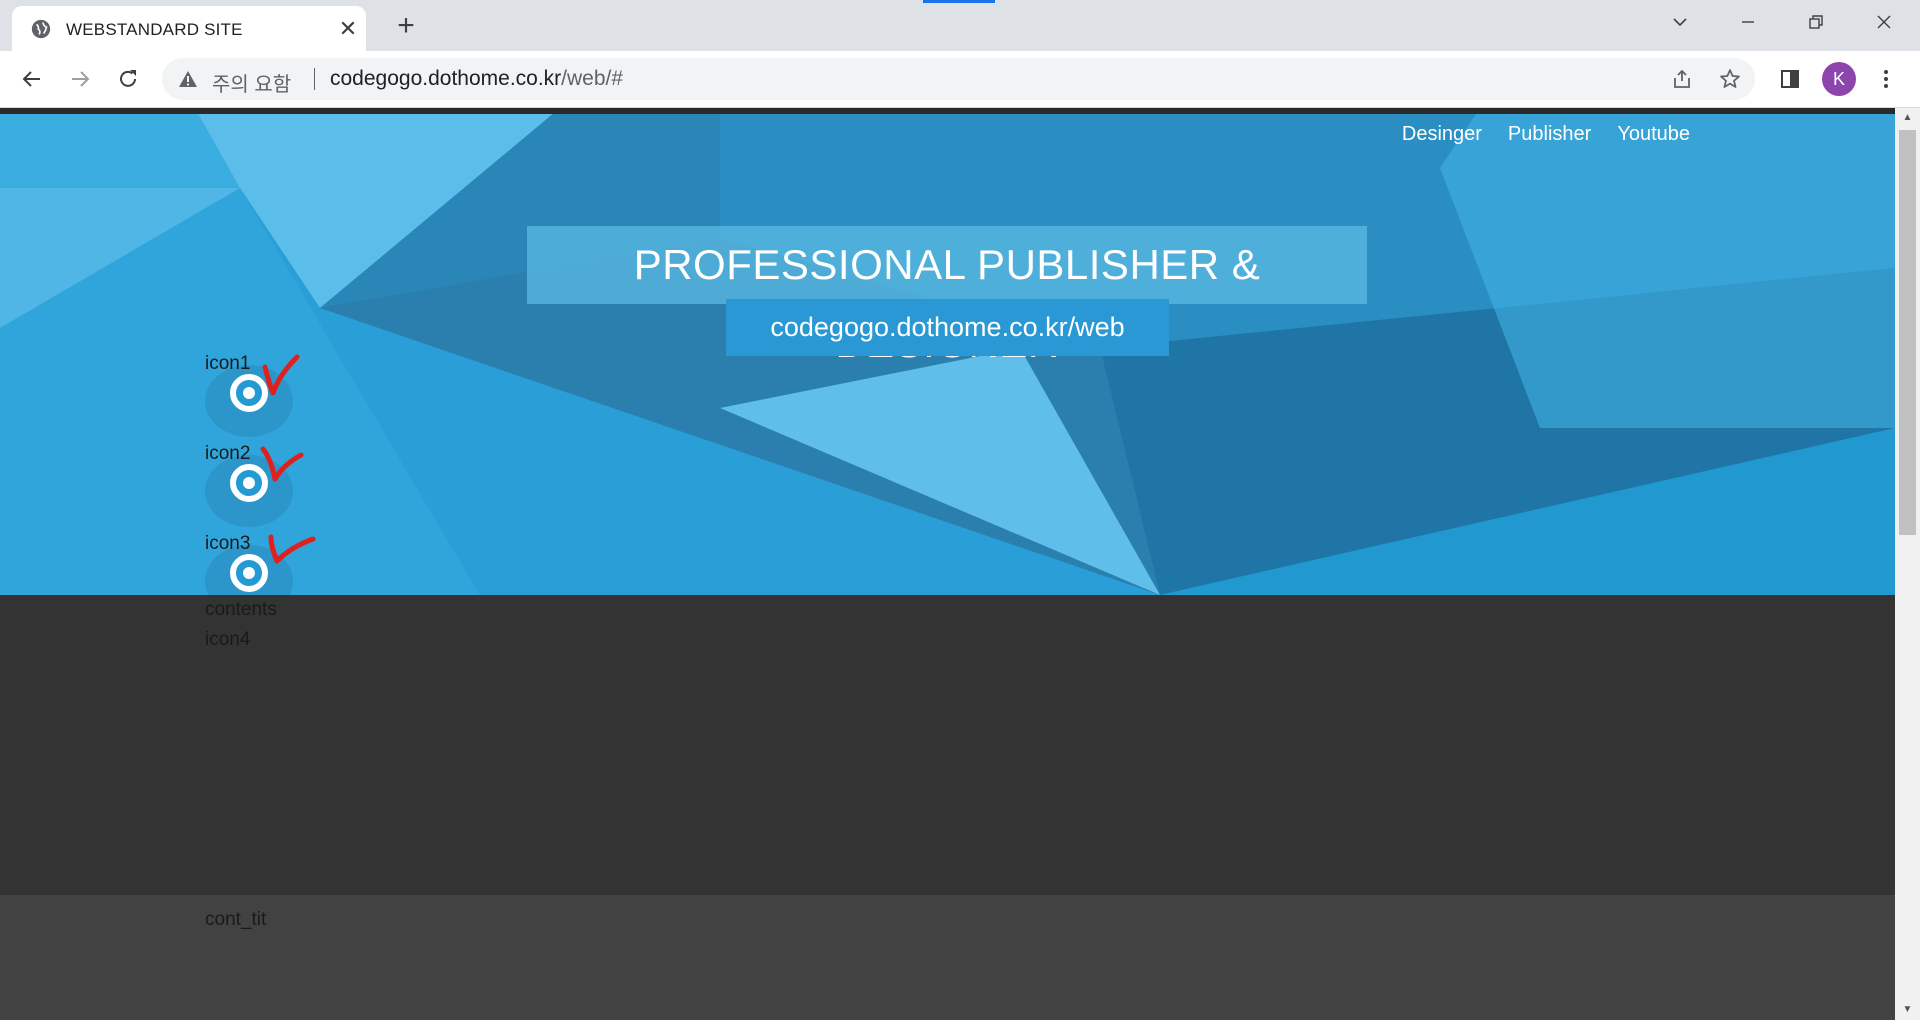 This screenshot has height=1020, width=1920. What do you see at coordinates (260, 564) in the screenshot?
I see `icon-item-3: icon3` at bounding box center [260, 564].